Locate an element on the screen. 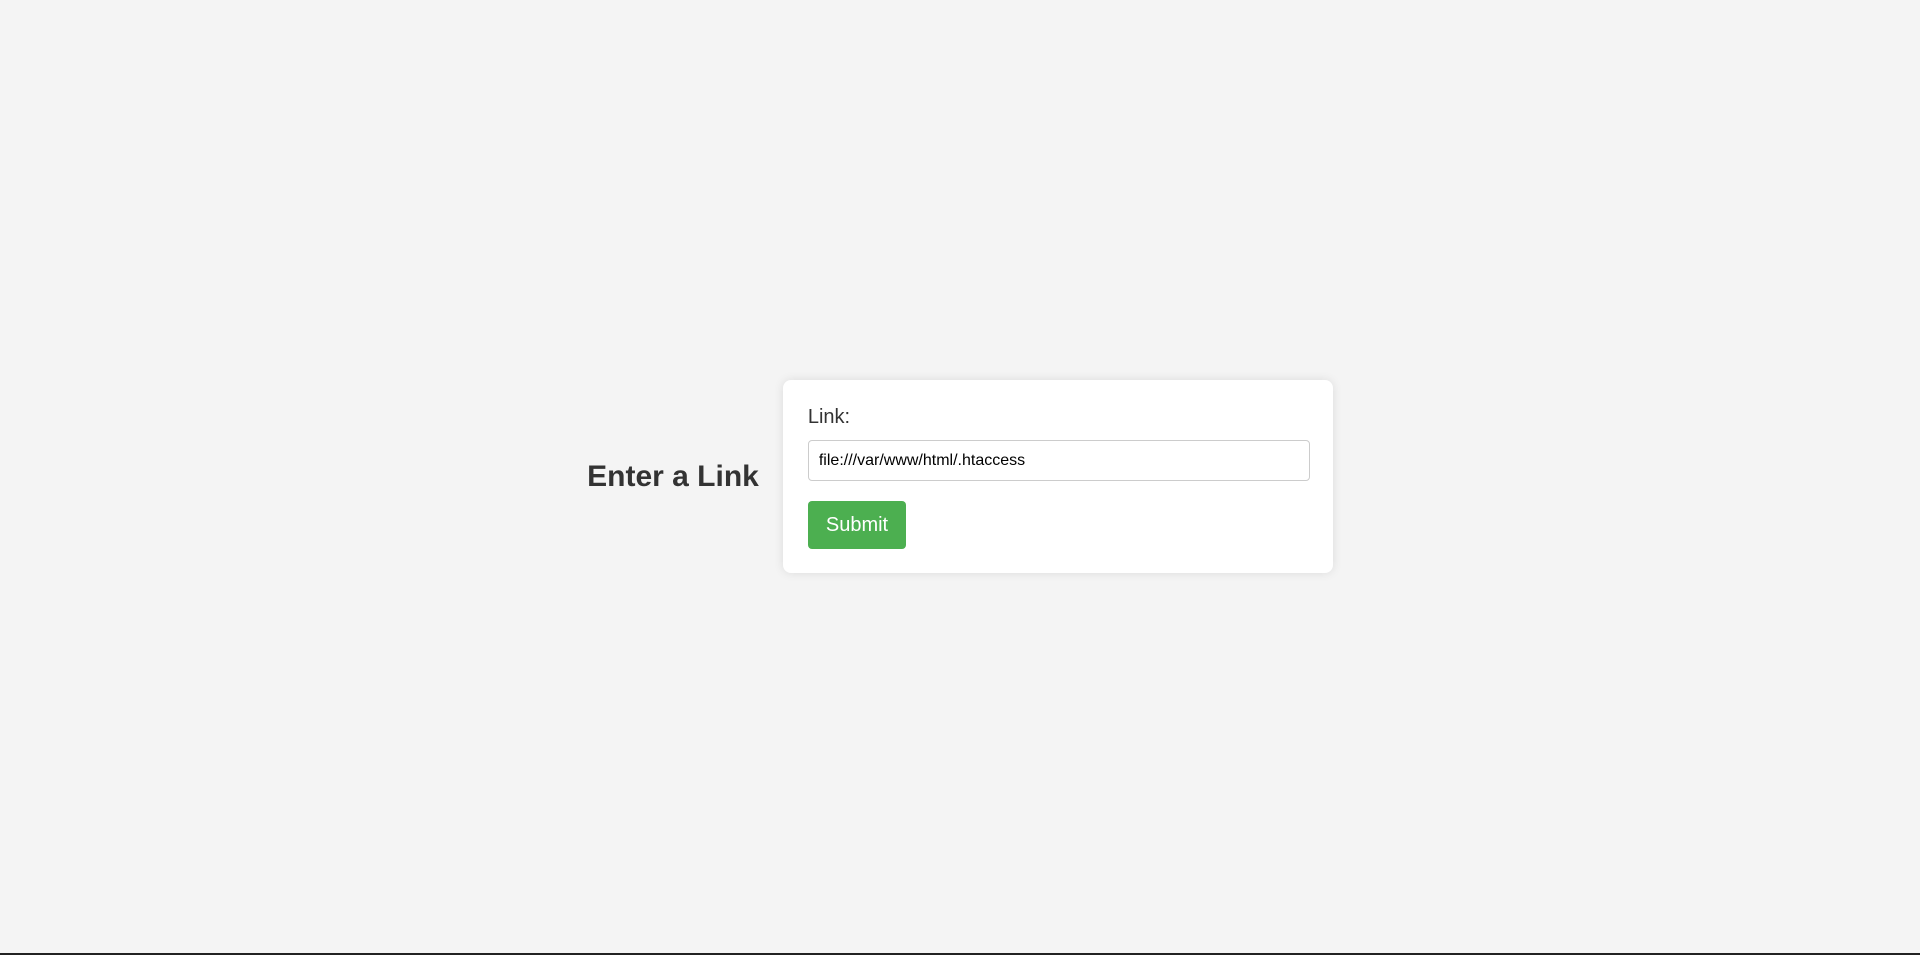 Image resolution: width=1920 pixels, height=955 pixels. link-label: Link: is located at coordinates (829, 417).